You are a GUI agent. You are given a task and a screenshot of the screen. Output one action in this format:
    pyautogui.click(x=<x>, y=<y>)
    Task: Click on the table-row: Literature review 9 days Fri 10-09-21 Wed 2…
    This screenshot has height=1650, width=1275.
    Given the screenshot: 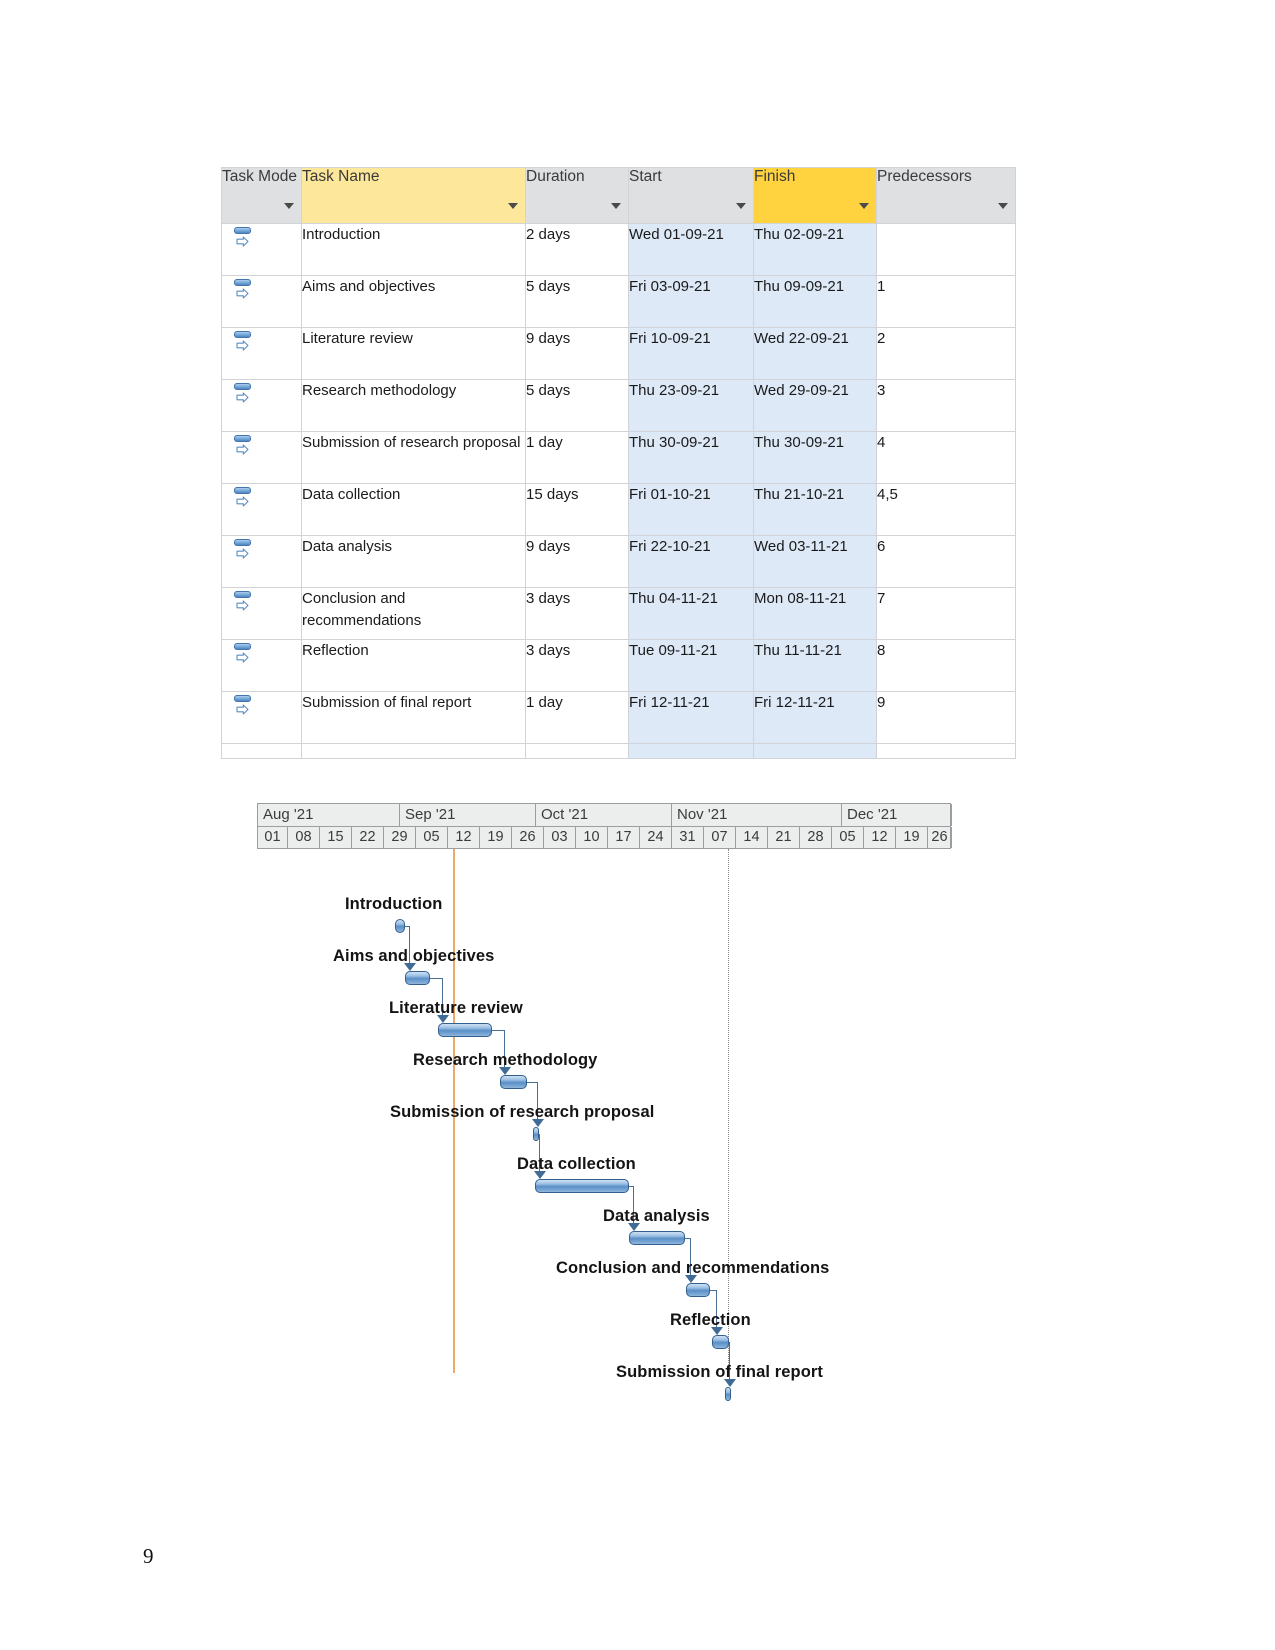 What is the action you would take?
    pyautogui.click(x=618, y=353)
    